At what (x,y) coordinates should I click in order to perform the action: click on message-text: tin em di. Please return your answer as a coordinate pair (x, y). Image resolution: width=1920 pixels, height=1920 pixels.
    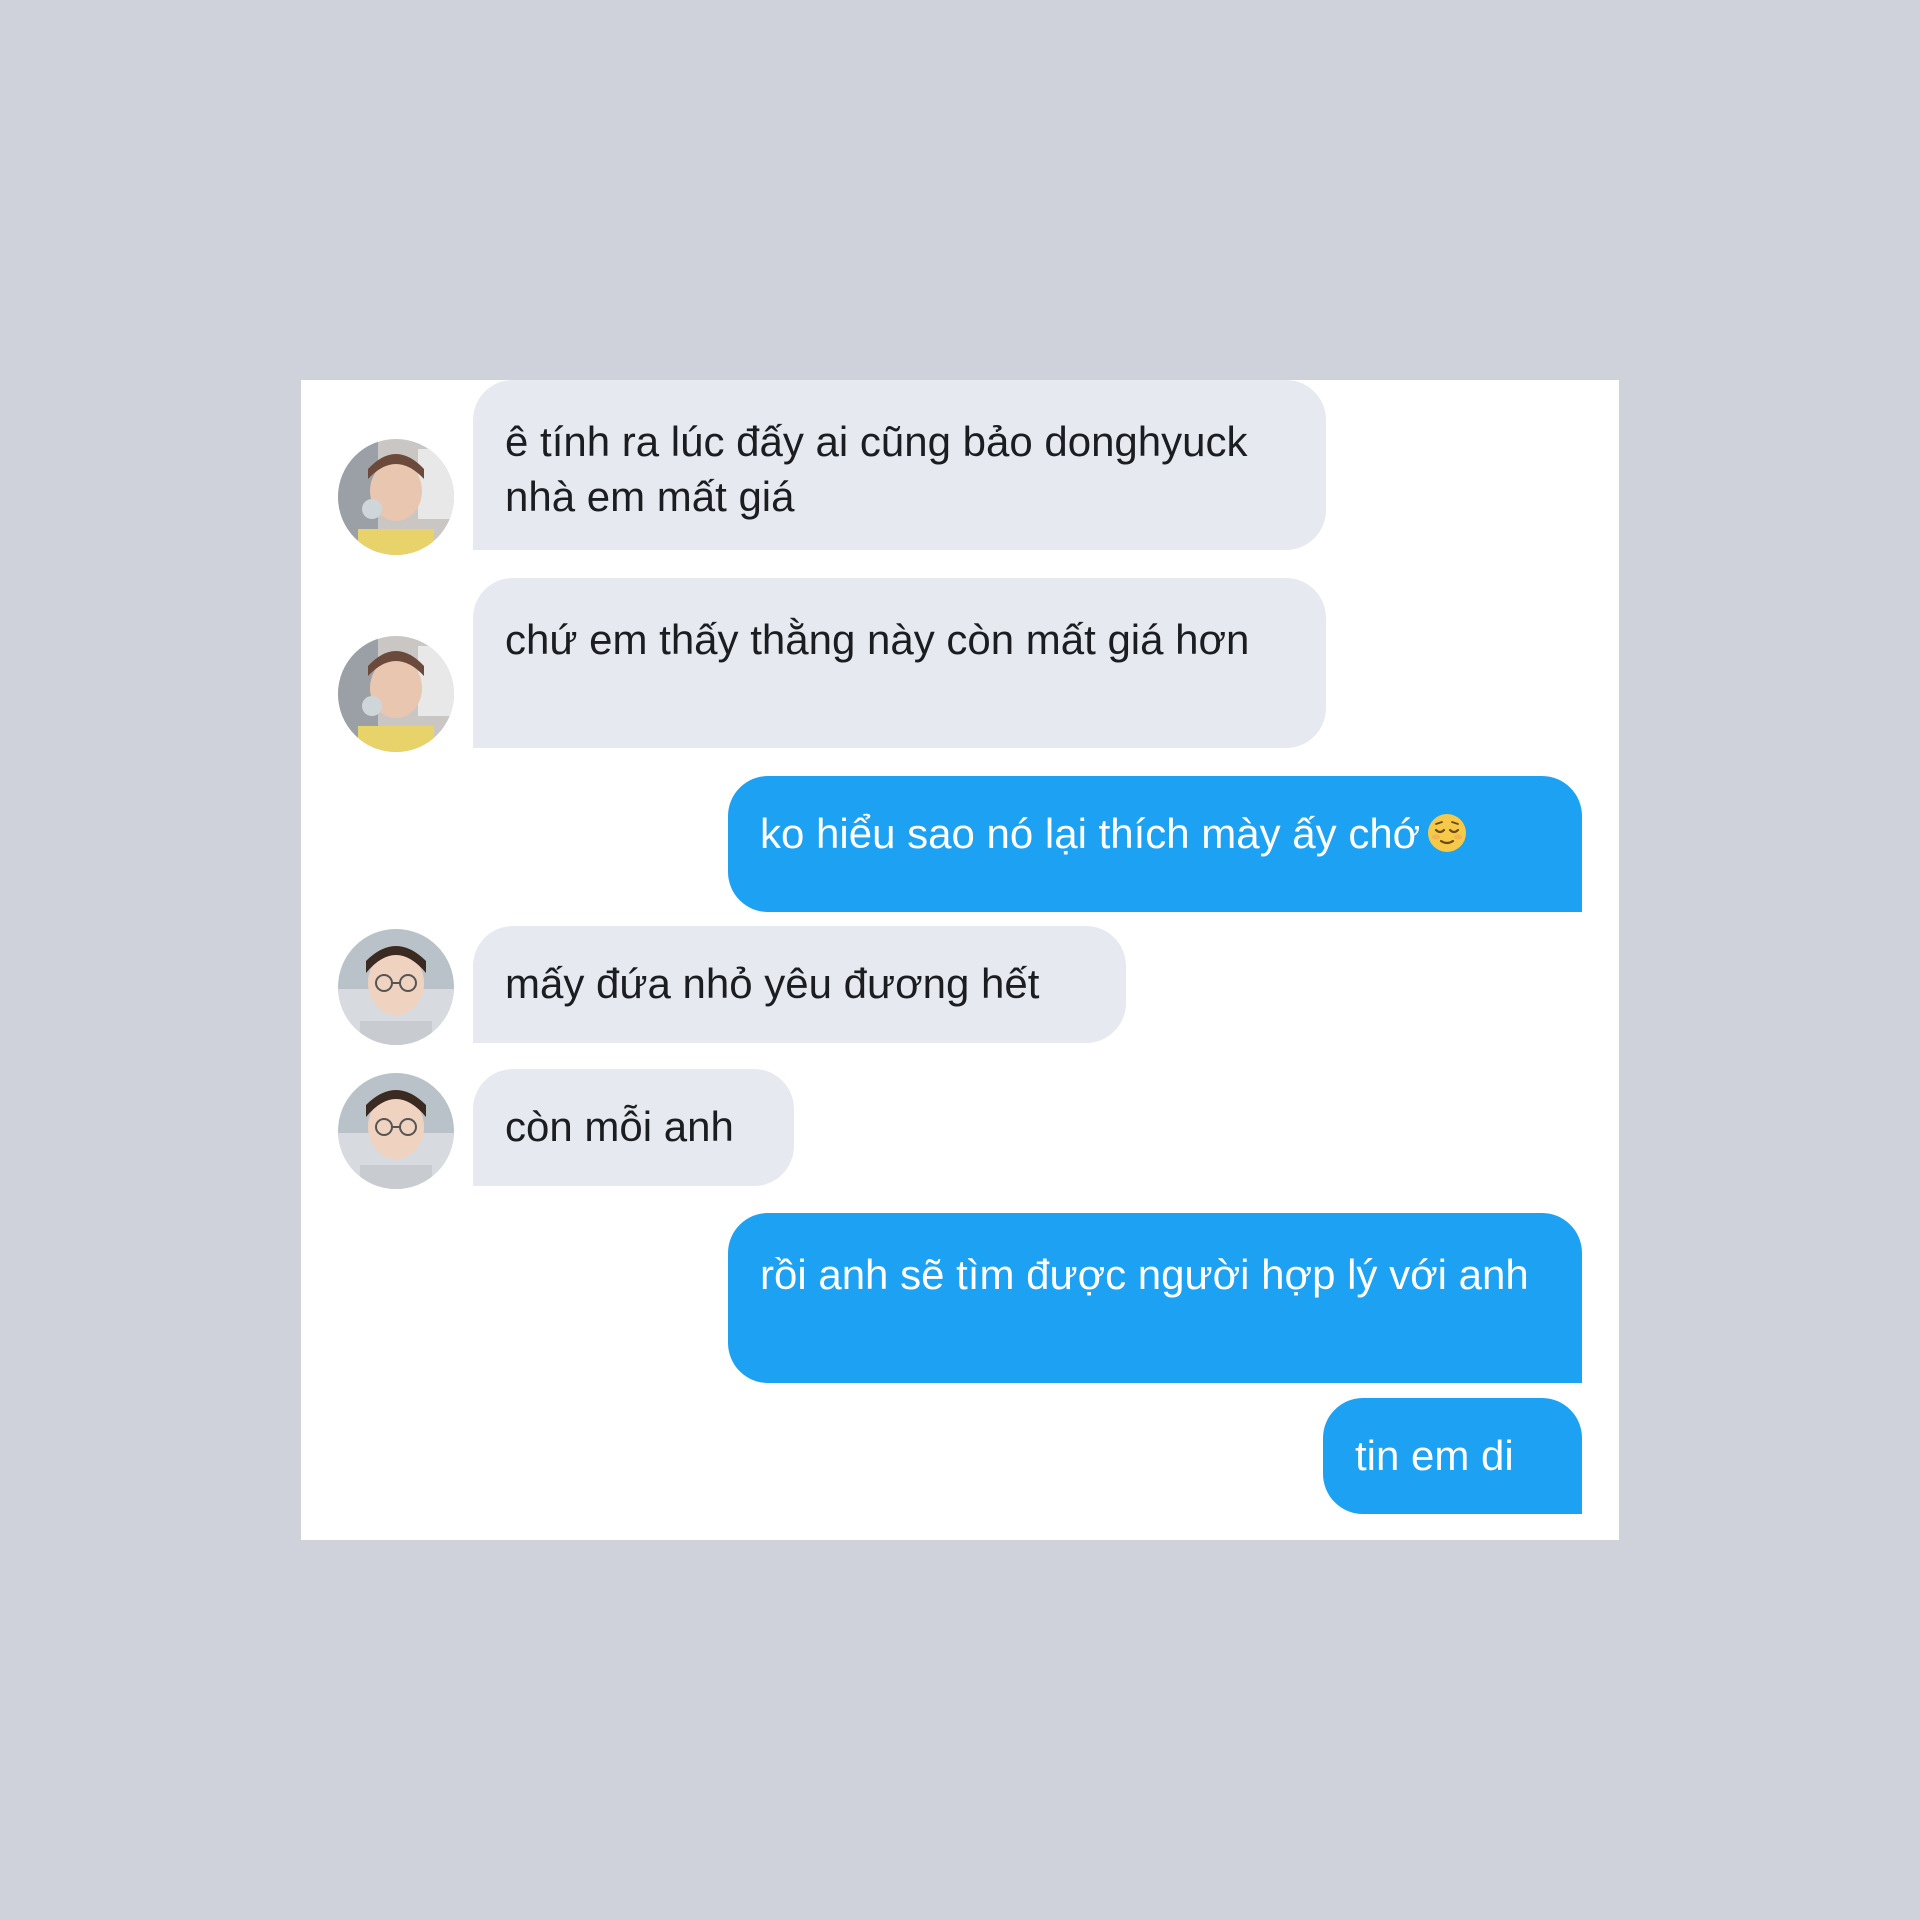
    Looking at the image, I should click on (1434, 1455).